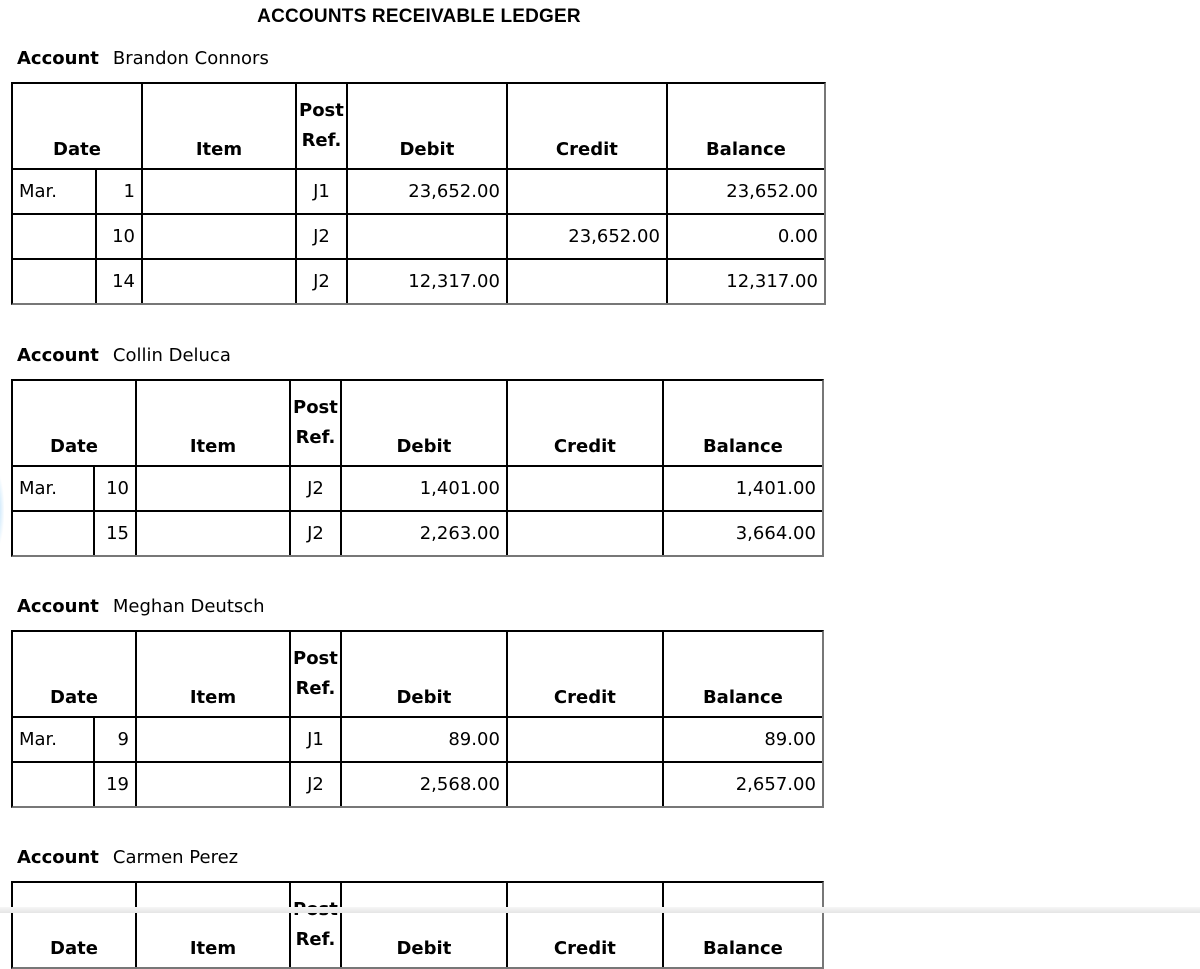 This screenshot has width=1200, height=969. I want to click on account-name: Carmen Perez, so click(175, 857).